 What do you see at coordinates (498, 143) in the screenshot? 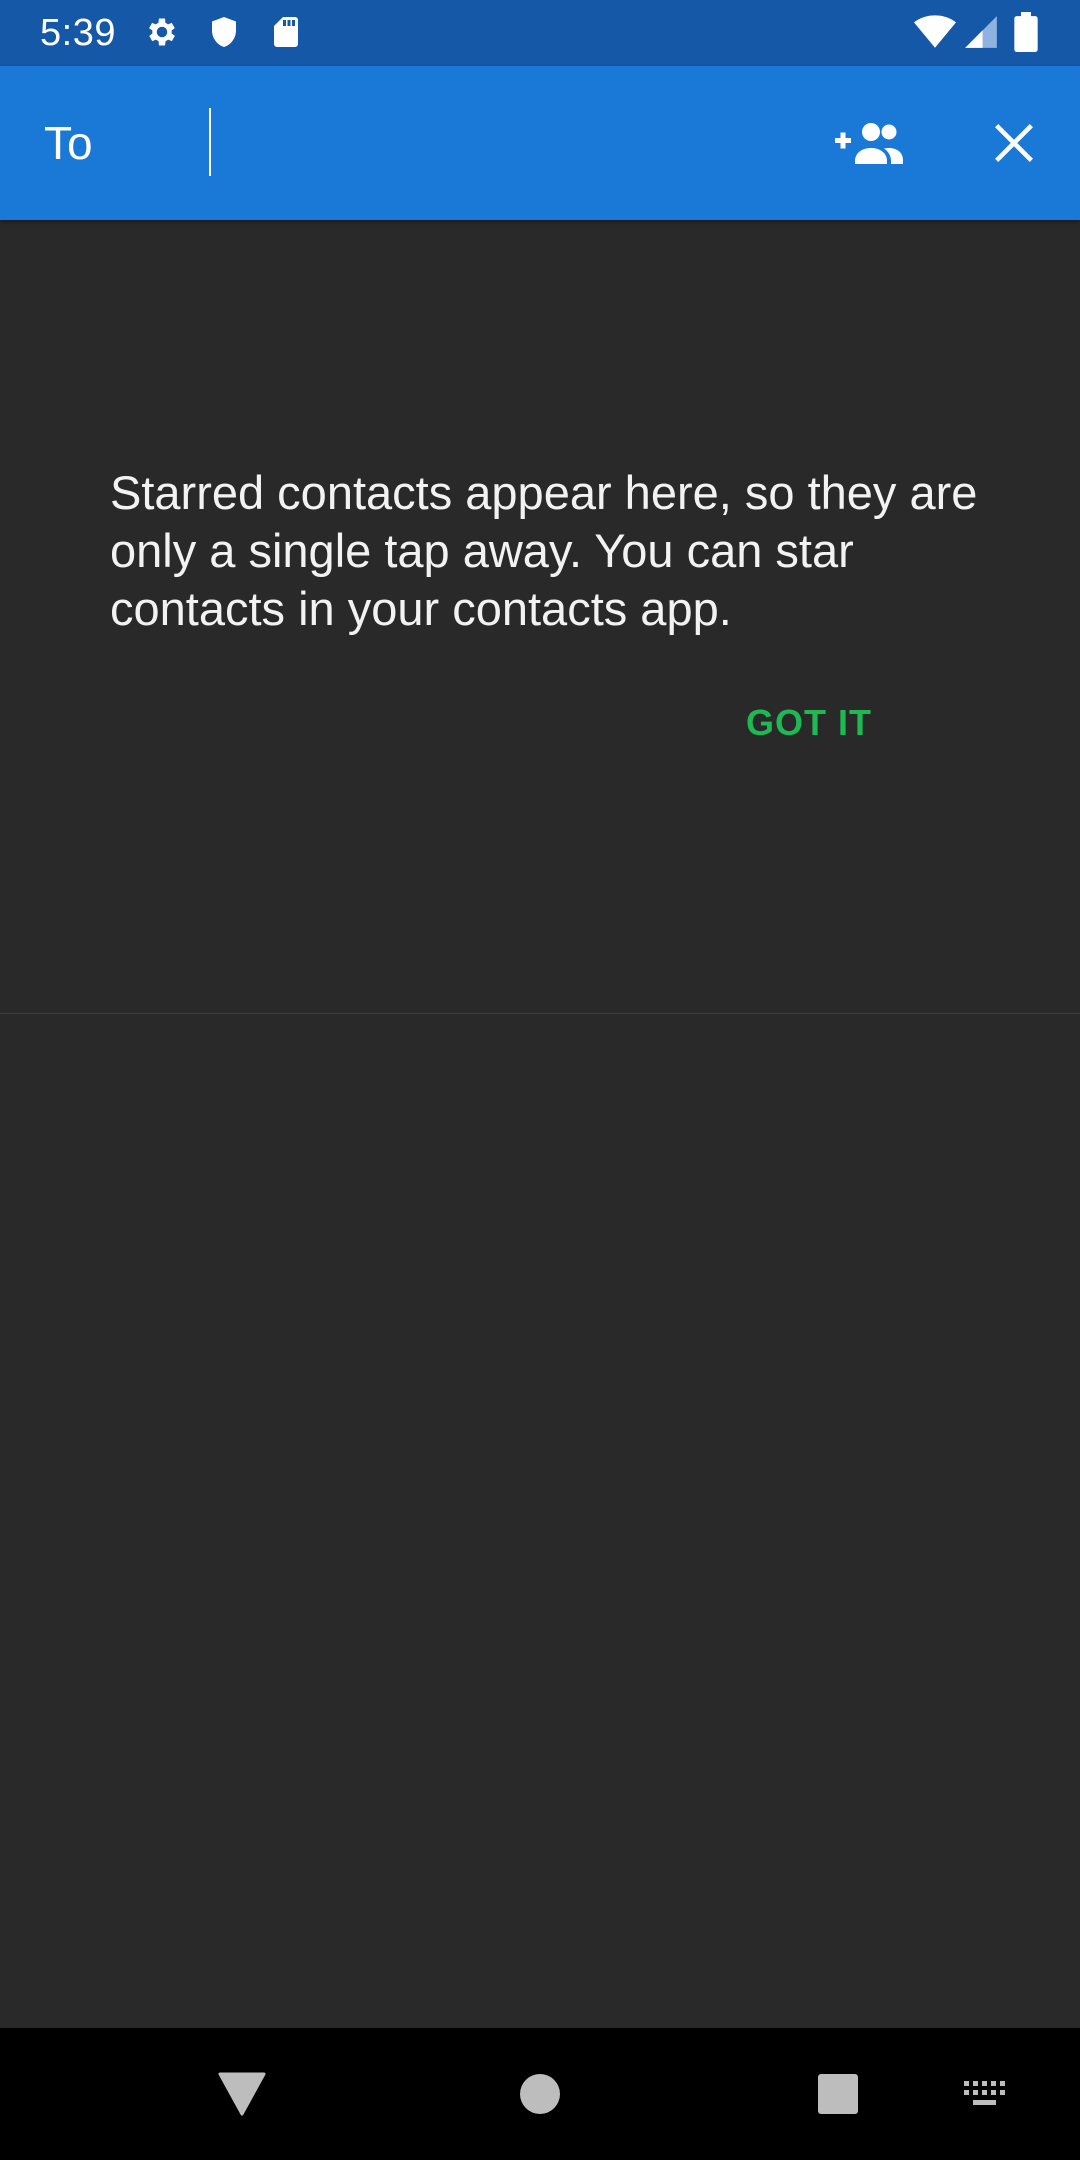
I see `recipient-input` at bounding box center [498, 143].